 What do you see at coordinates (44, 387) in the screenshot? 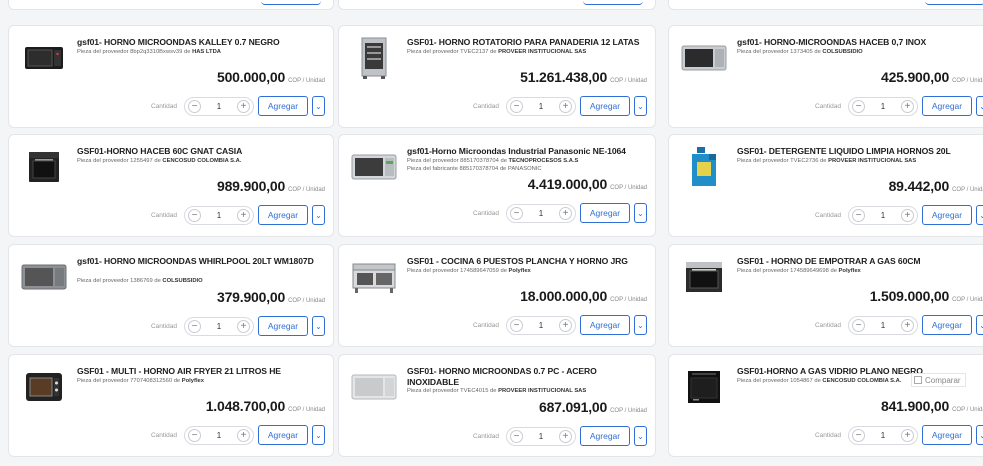
I see `air-fryer-oven-icon` at bounding box center [44, 387].